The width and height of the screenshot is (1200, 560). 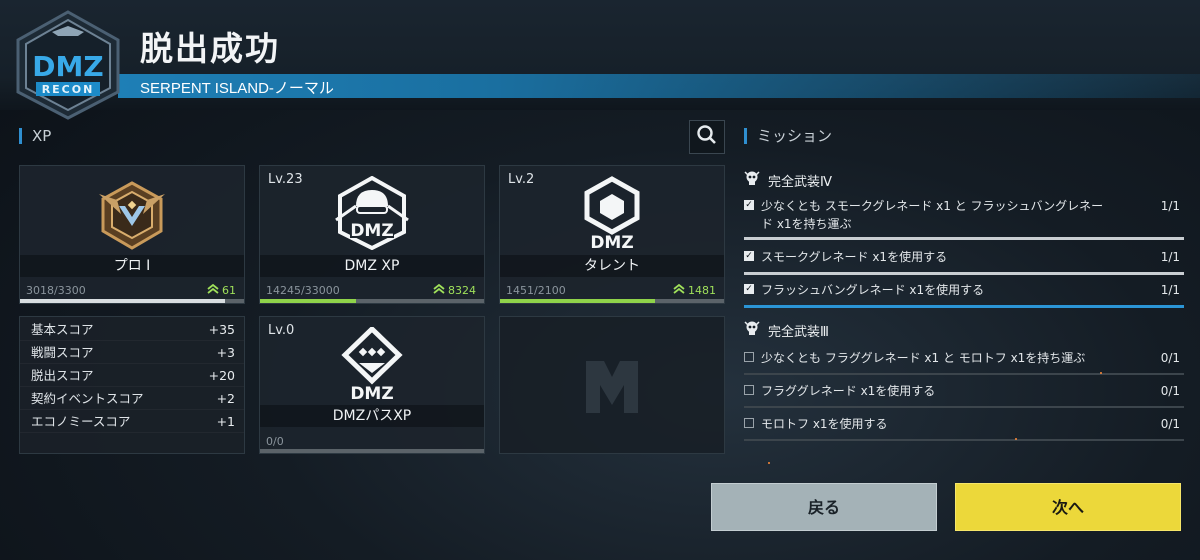 I want to click on score-row: エコノミースコア +1, so click(x=132, y=421).